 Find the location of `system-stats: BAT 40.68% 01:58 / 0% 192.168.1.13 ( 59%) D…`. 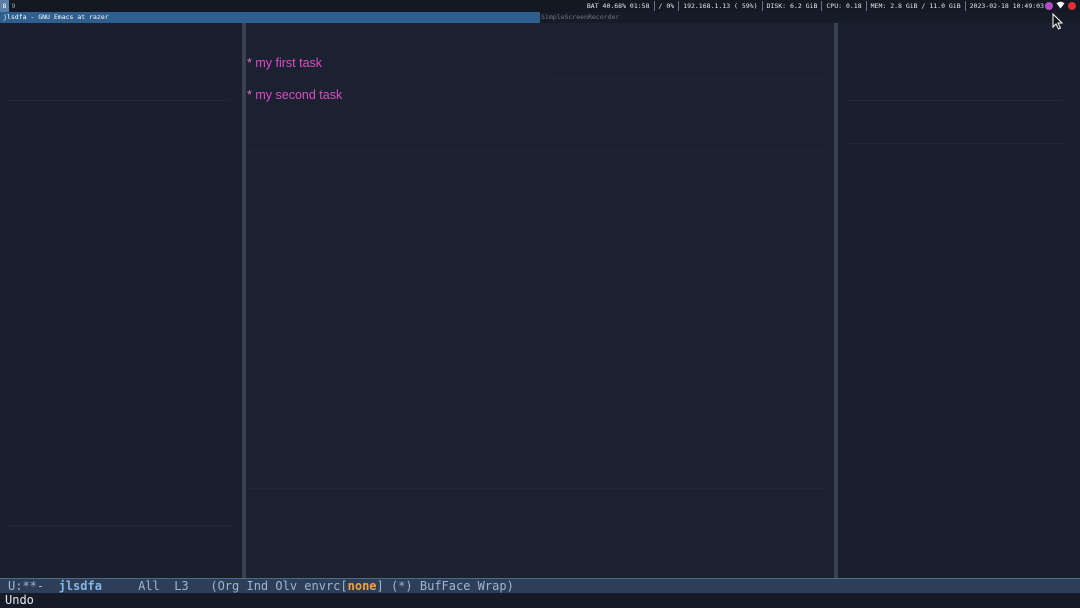

system-stats: BAT 40.68% 01:58 / 0% 192.168.1.13 ( 59%) D… is located at coordinates (815, 6).